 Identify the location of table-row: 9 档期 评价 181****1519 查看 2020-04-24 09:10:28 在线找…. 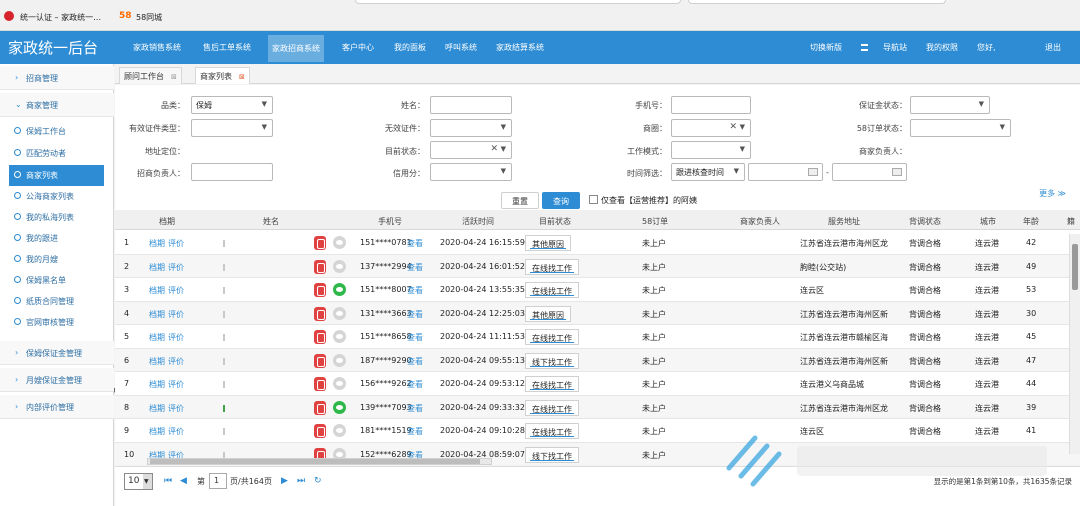
(597, 431).